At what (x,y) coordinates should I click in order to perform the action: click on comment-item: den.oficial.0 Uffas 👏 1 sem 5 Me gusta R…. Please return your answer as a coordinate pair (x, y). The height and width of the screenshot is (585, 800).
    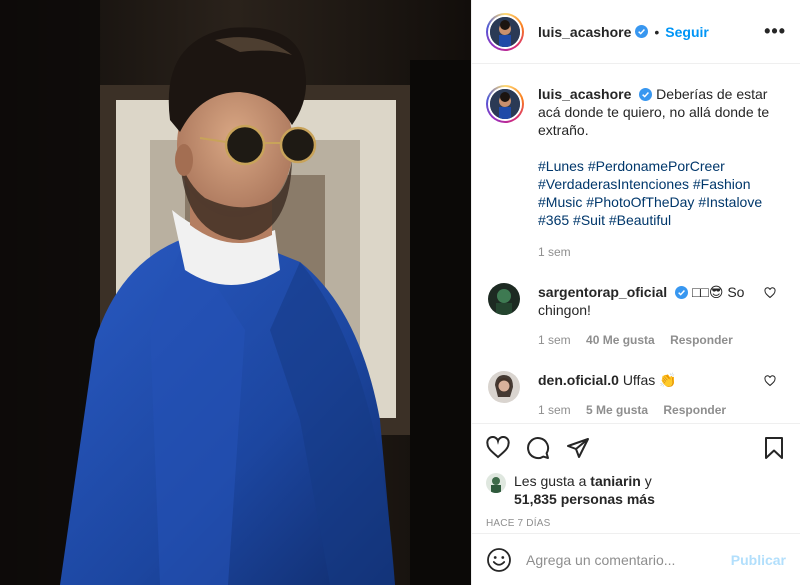
    Looking at the image, I should click on (636, 395).